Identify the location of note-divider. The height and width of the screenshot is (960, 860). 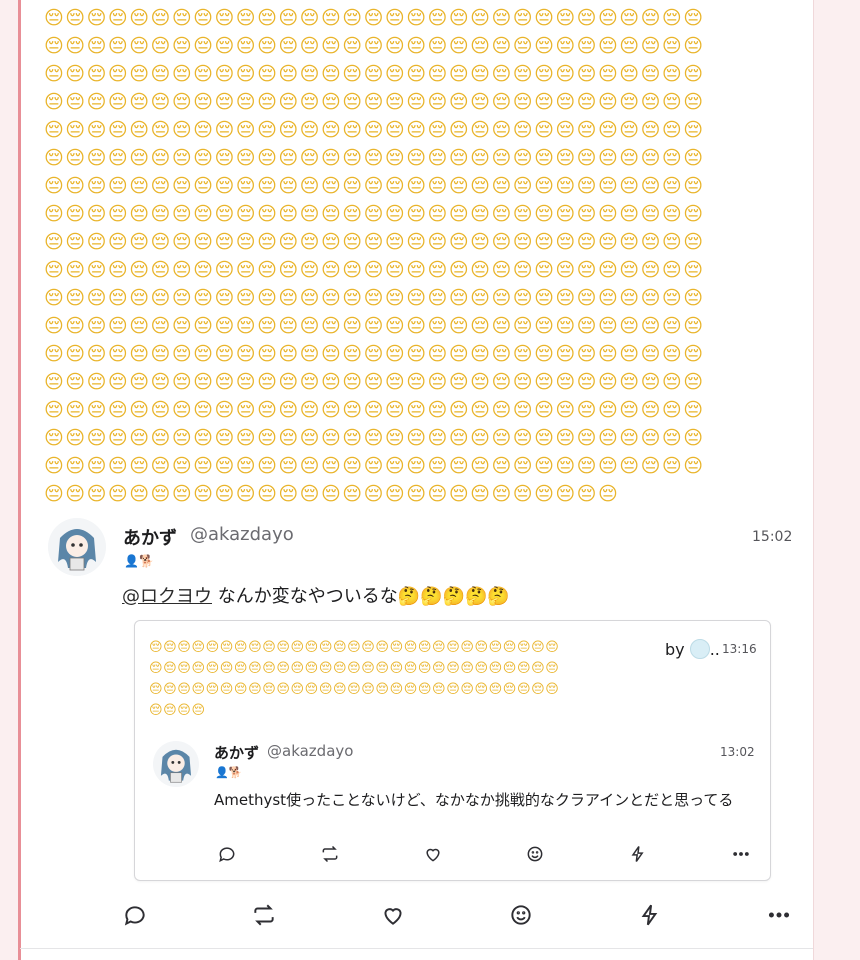
(416, 948).